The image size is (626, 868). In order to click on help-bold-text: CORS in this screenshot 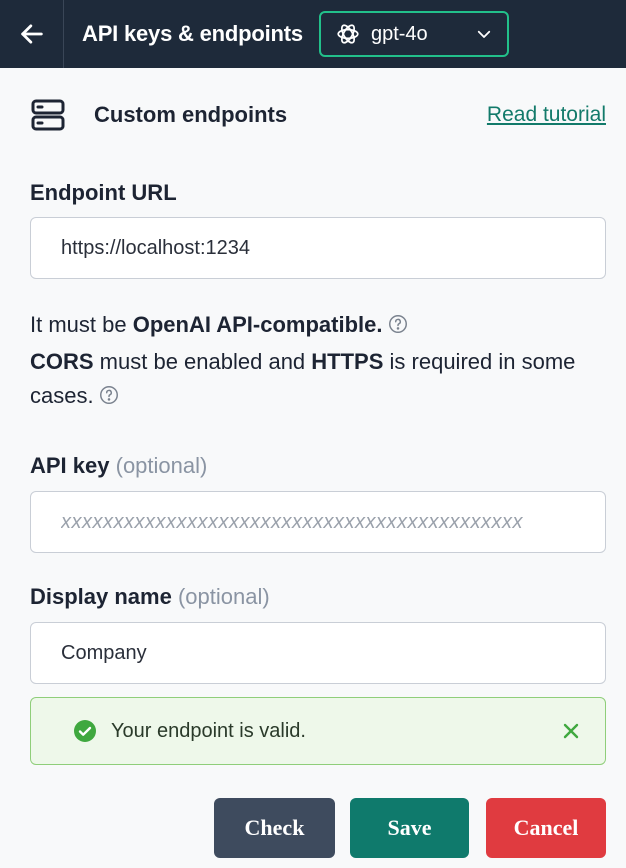, I will do `click(62, 361)`.